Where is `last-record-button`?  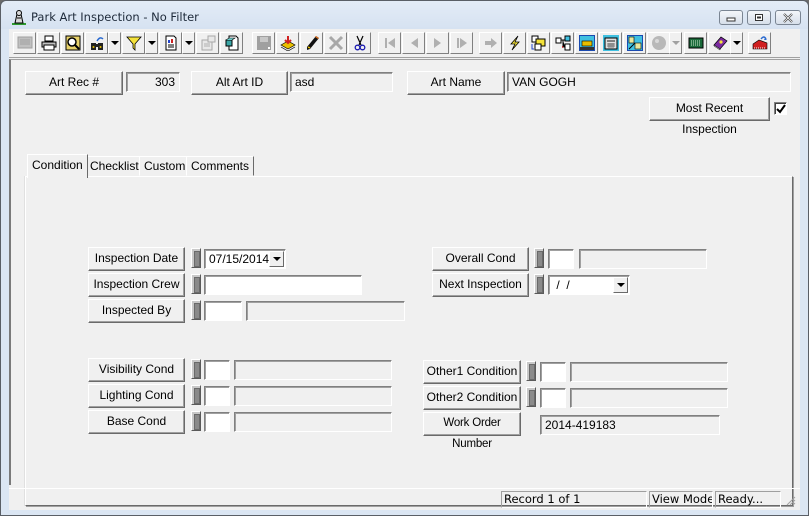
last-record-button is located at coordinates (461, 43).